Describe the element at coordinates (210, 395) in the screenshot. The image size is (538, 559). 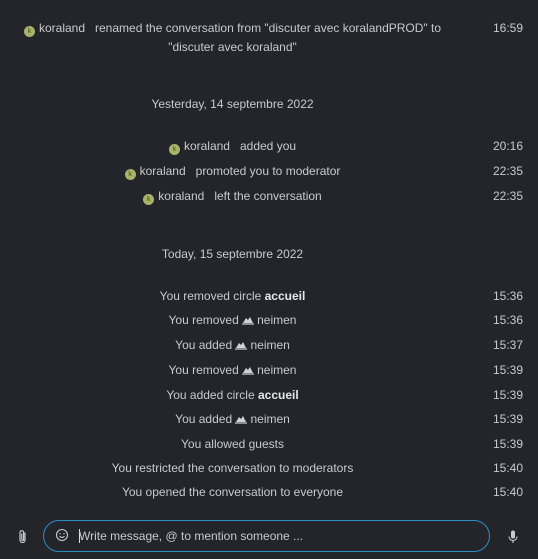
I see `message-text: You added circle` at that location.